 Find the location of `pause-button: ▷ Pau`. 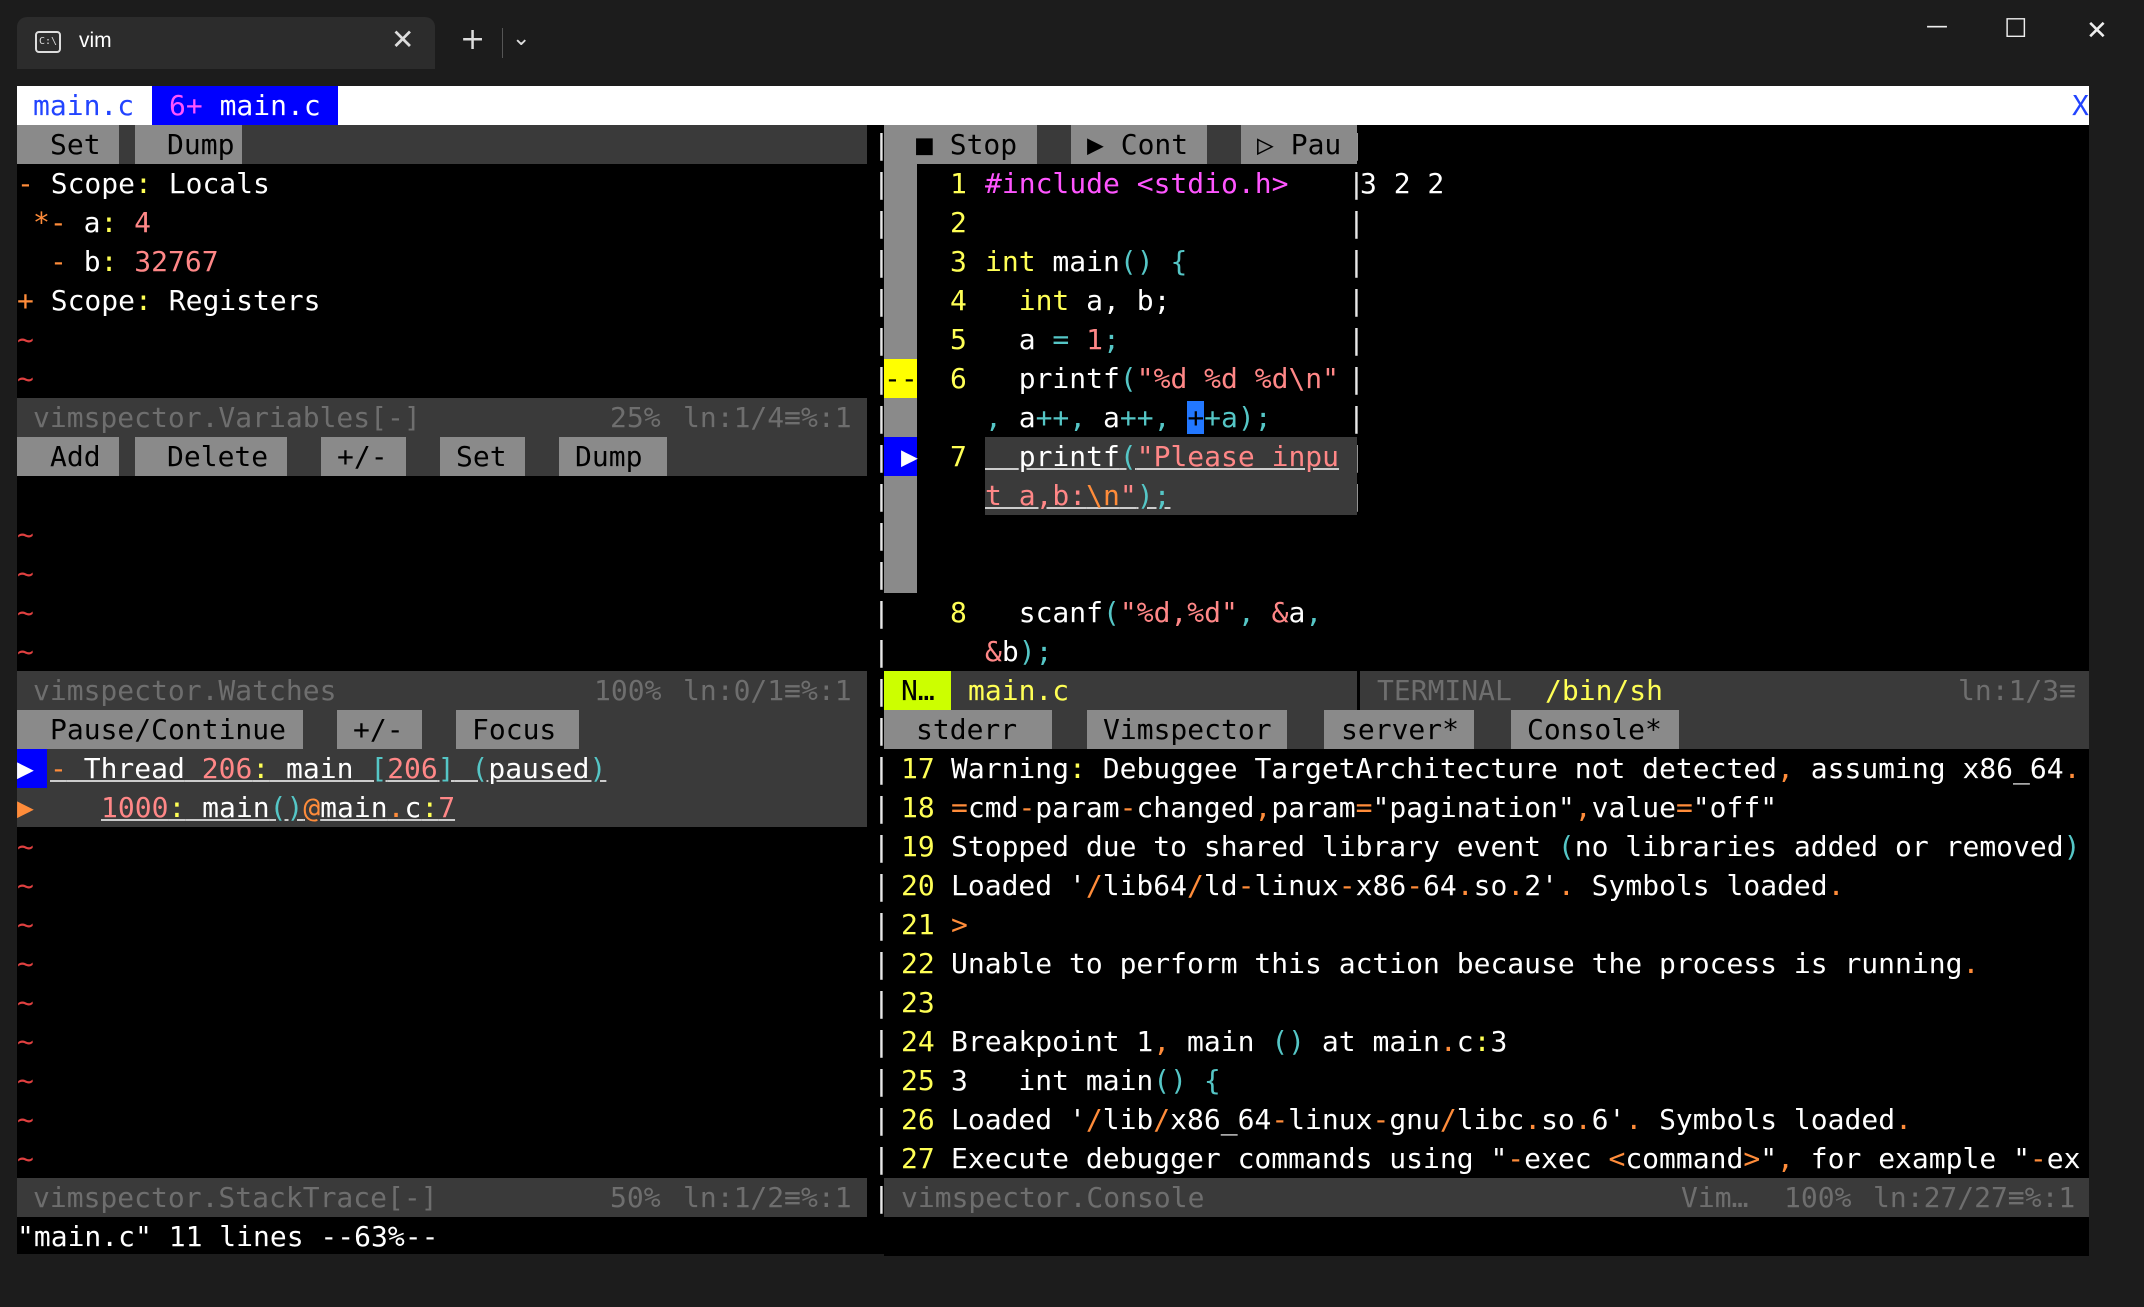

pause-button: ▷ Pau is located at coordinates (1299, 144).